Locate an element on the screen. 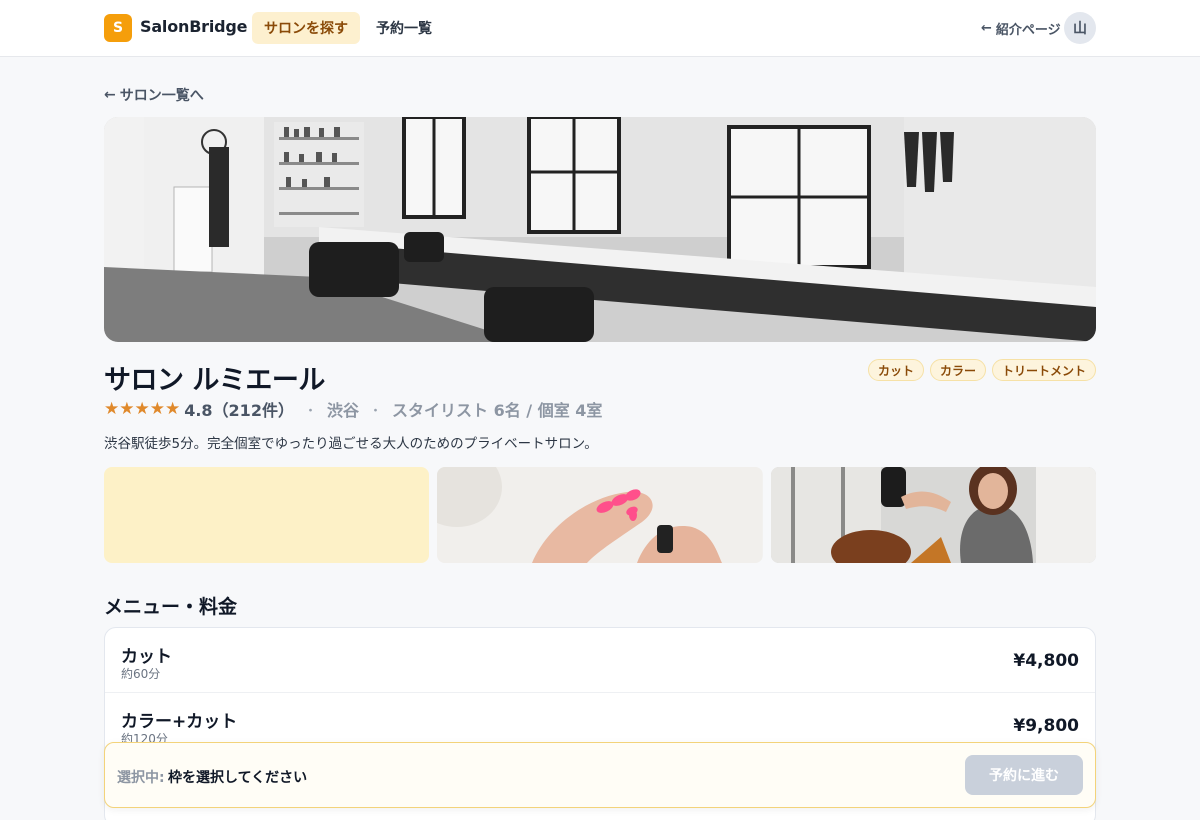 The height and width of the screenshot is (820, 1200). salon-name: サロン ルミエール is located at coordinates (214, 380).